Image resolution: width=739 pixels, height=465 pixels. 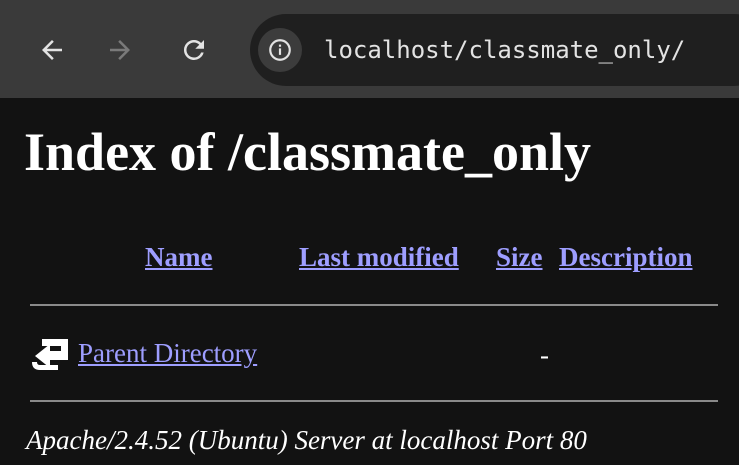 I want to click on info-icon, so click(x=280, y=50).